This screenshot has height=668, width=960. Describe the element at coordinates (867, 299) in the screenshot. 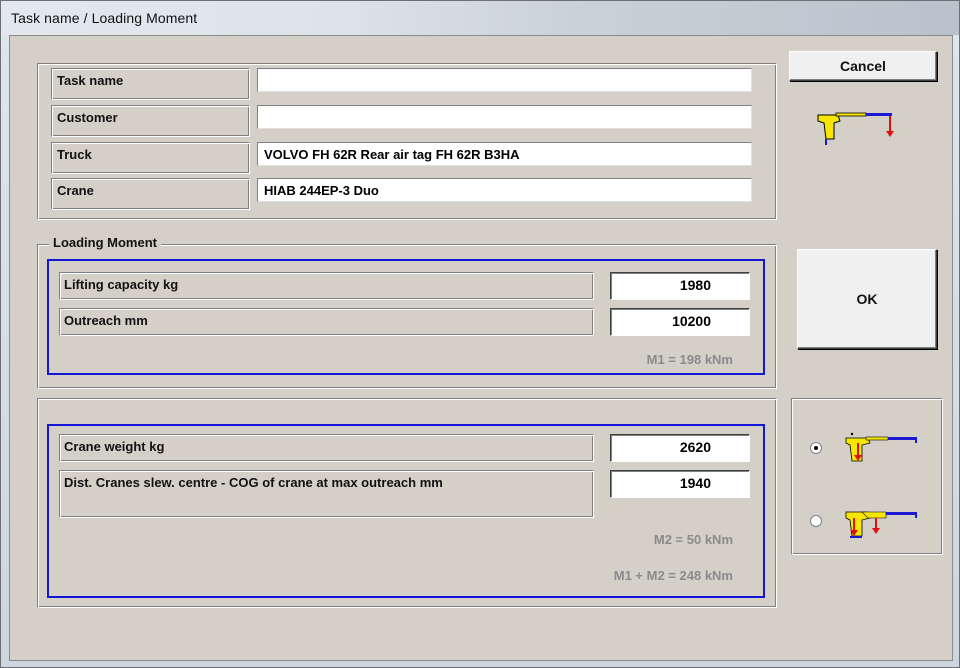

I see `ok-button: OK` at that location.